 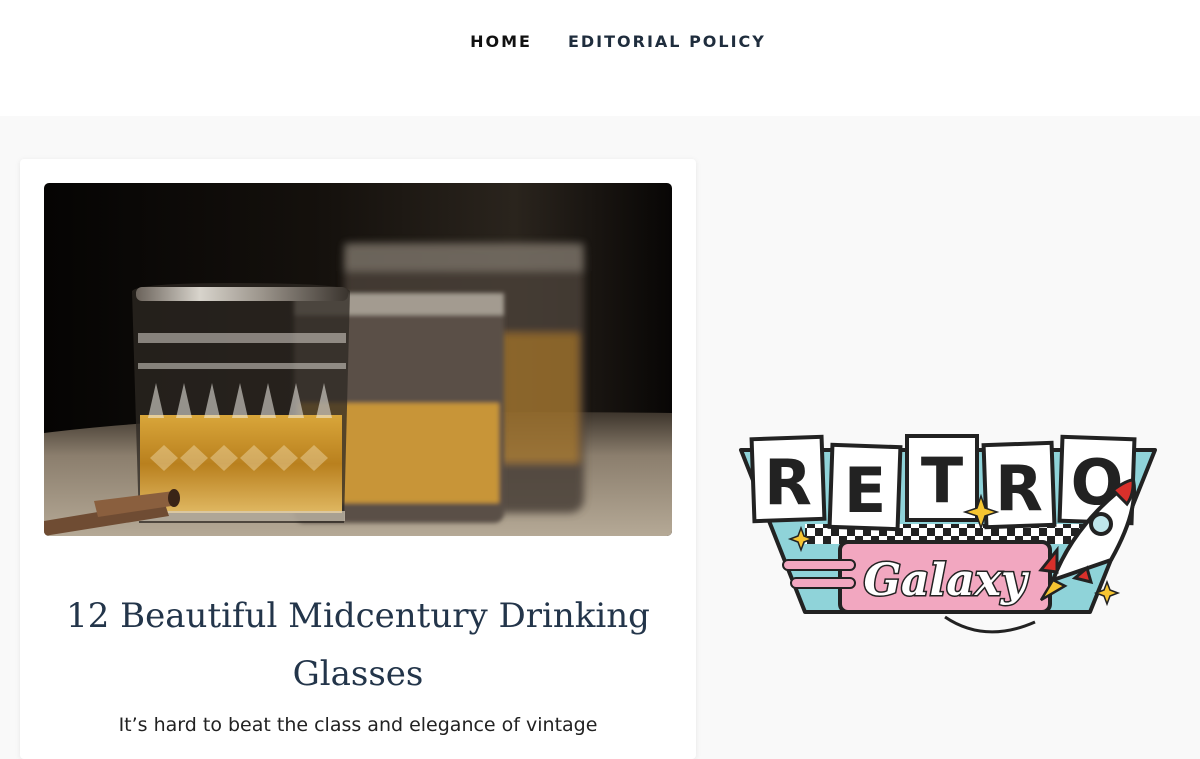 I want to click on nav-item-editorial-policy: EDITORIAL POLICY, so click(x=667, y=42).